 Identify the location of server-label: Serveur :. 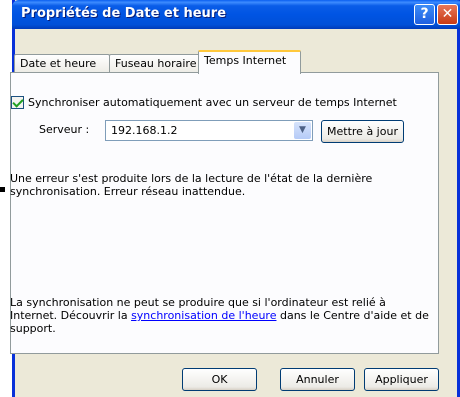
(64, 129).